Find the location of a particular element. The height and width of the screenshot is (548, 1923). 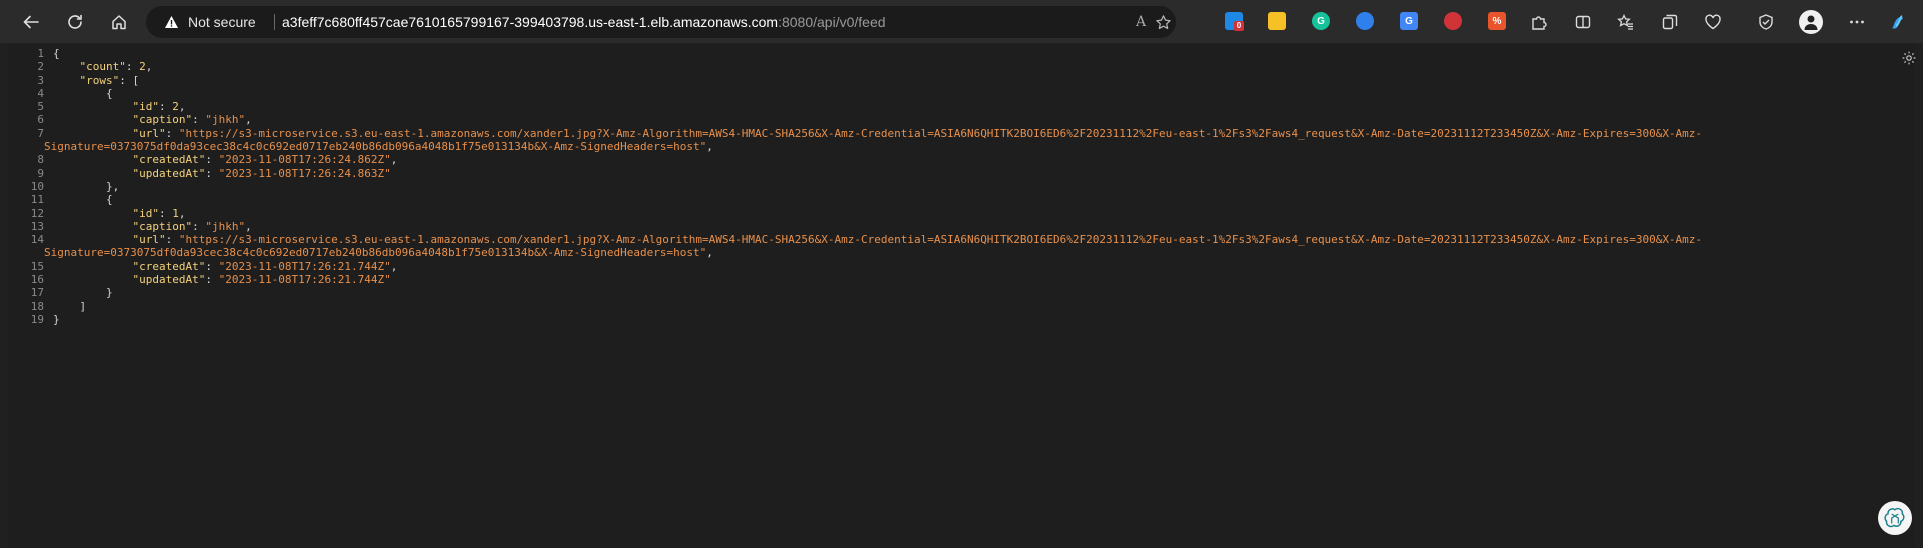

json-key: "count" is located at coordinates (102, 67).